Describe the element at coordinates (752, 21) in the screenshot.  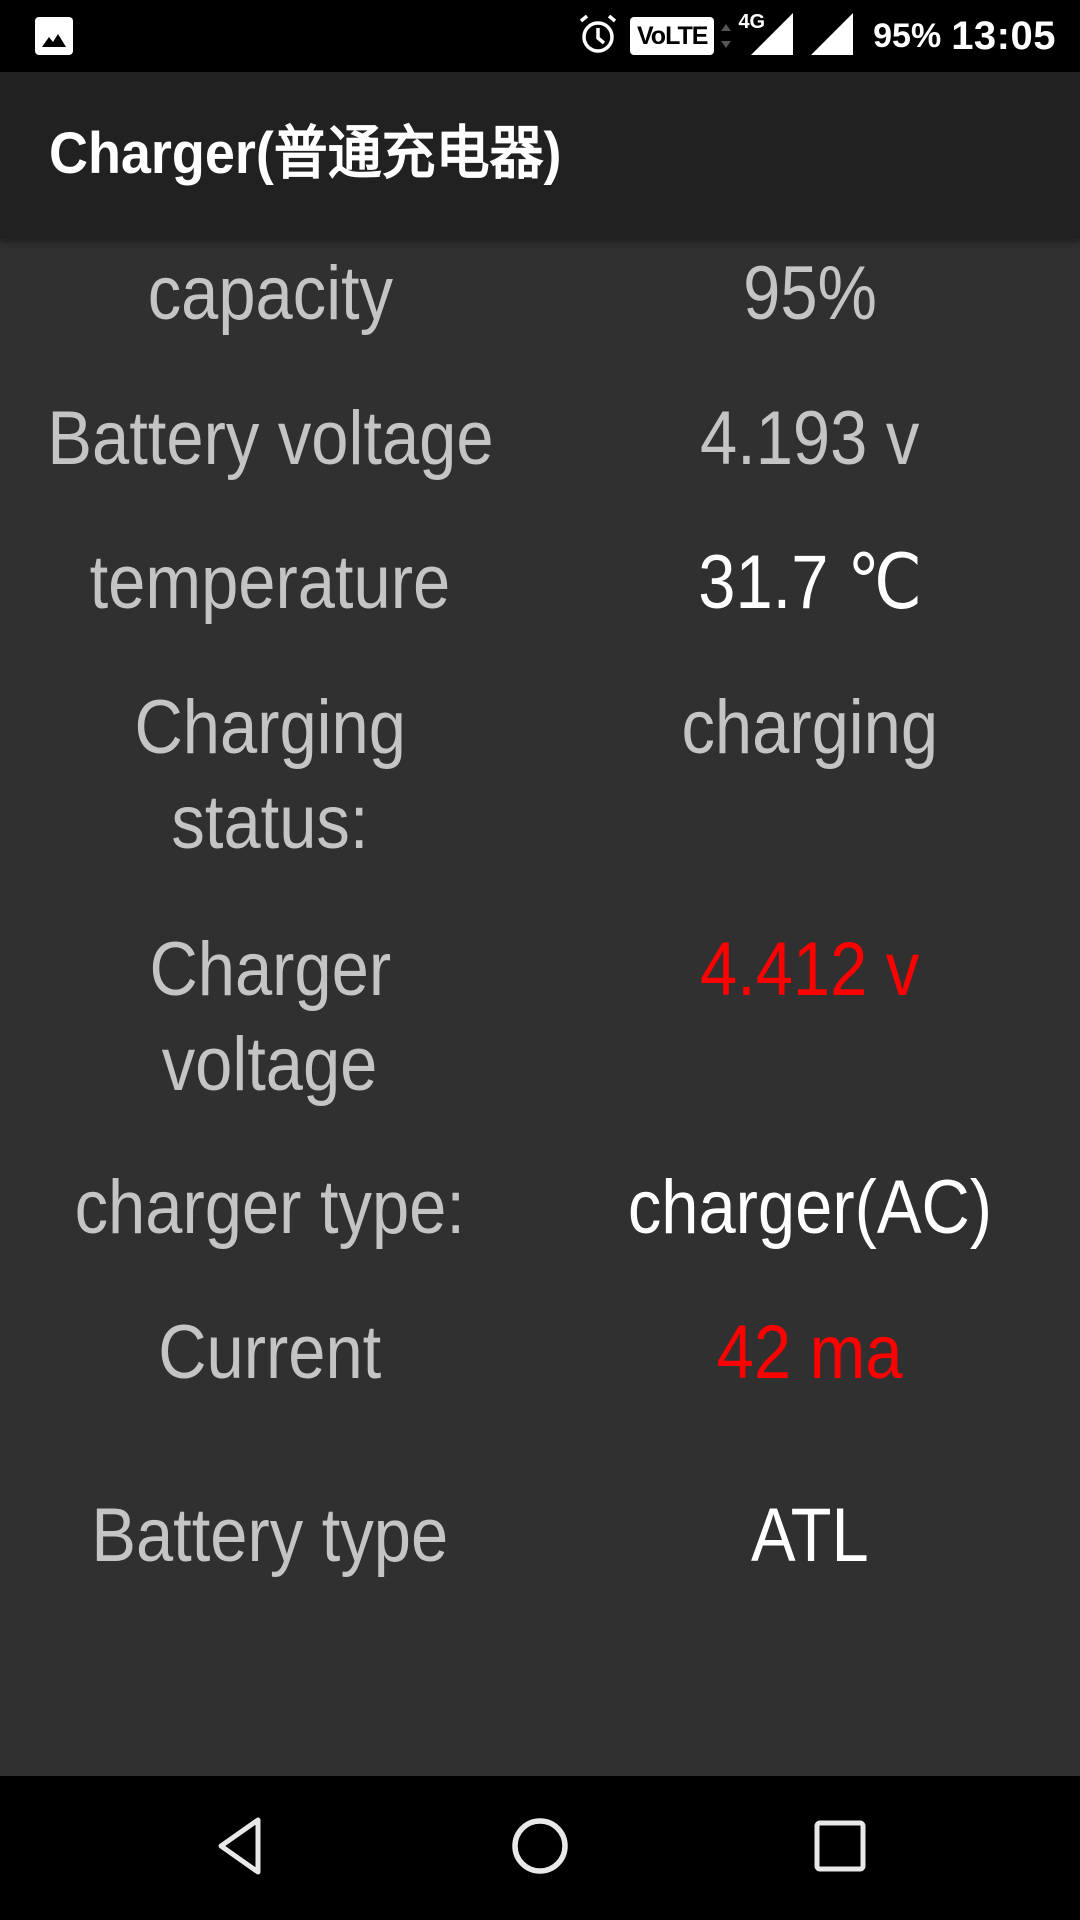
I see `network-type-label: 4G` at that location.